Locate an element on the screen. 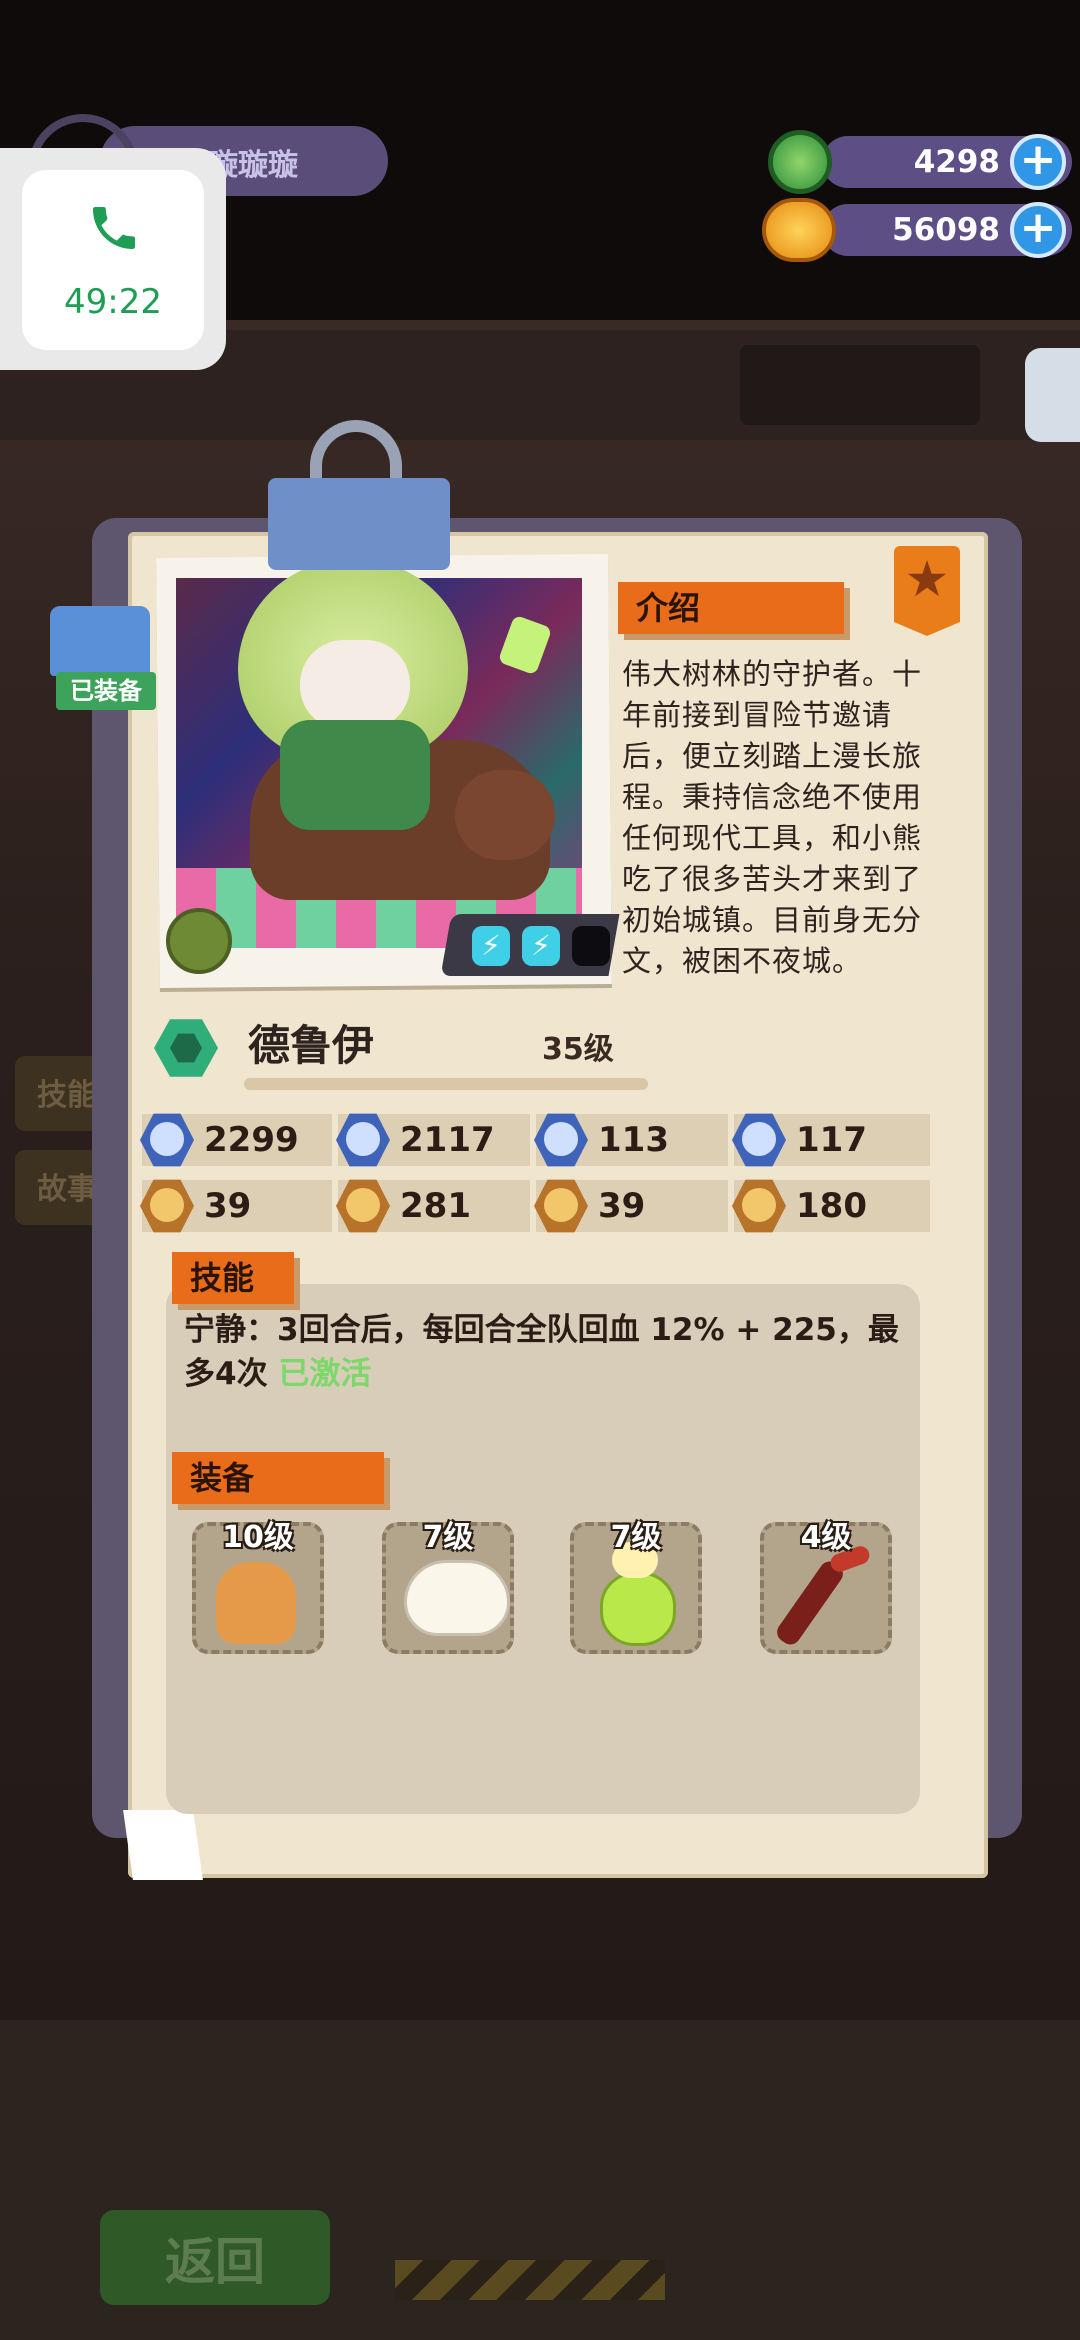  add-orange-currency-button: + is located at coordinates (1038, 230).